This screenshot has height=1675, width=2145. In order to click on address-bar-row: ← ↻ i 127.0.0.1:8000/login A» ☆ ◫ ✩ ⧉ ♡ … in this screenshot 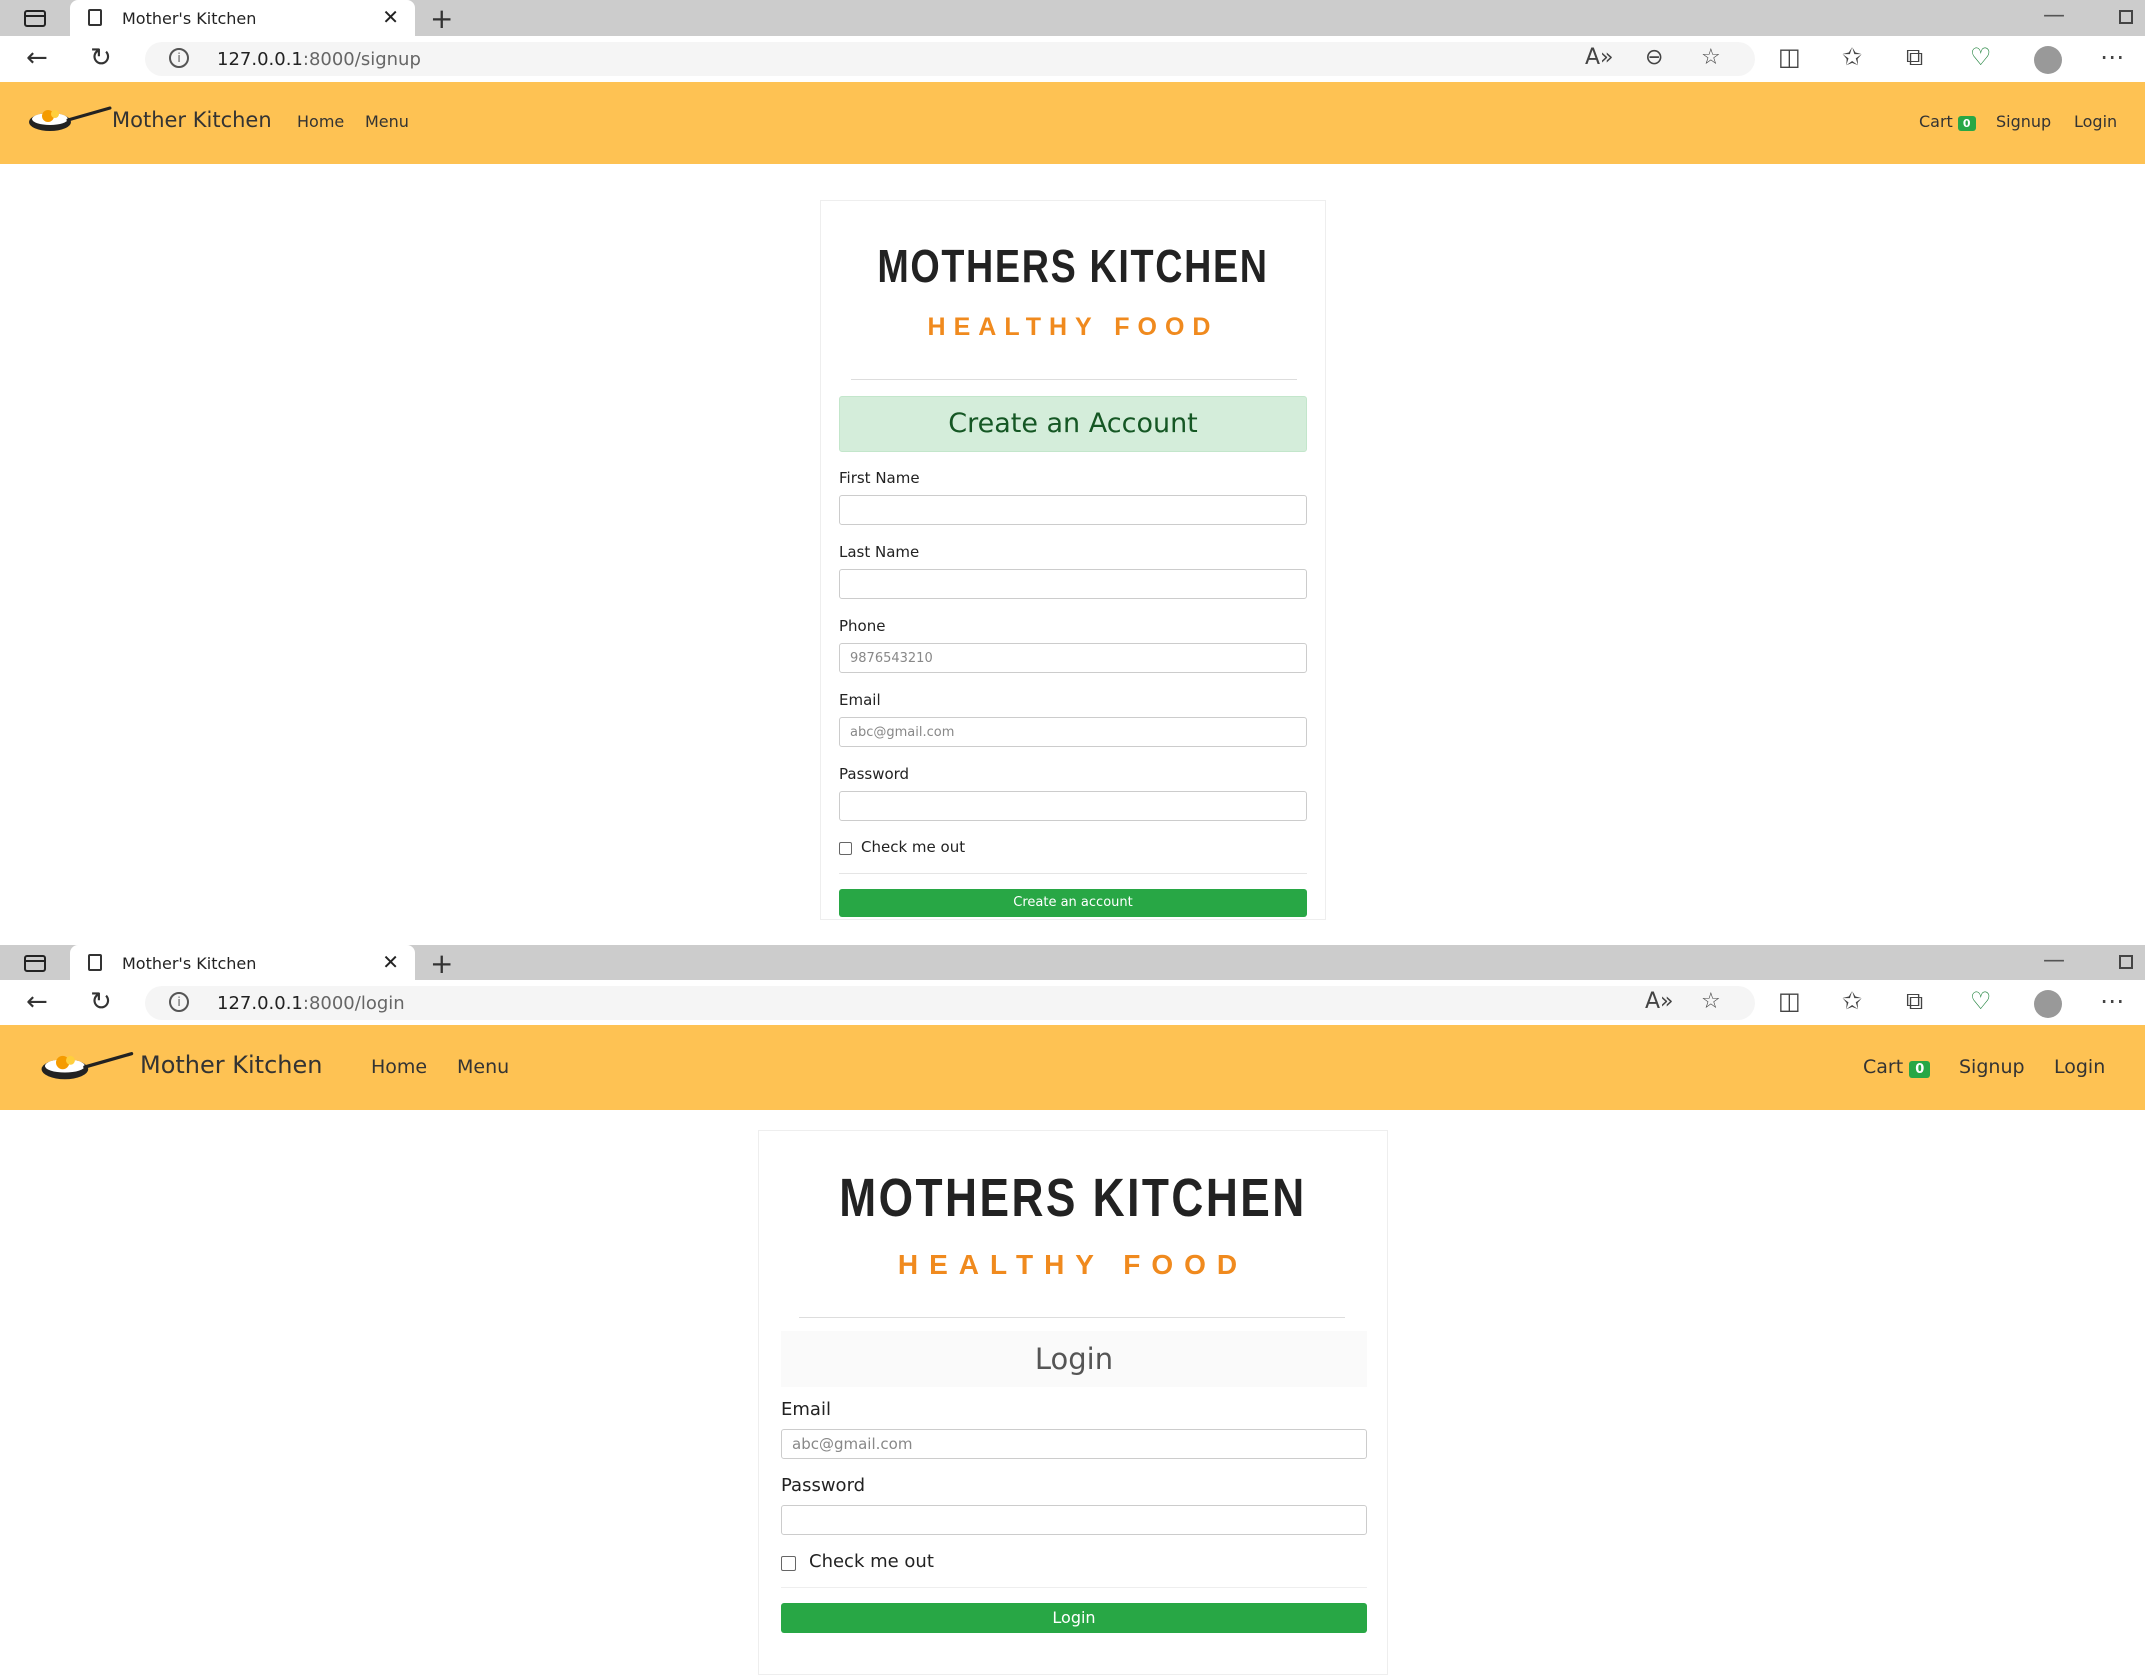, I will do `click(1072, 1002)`.